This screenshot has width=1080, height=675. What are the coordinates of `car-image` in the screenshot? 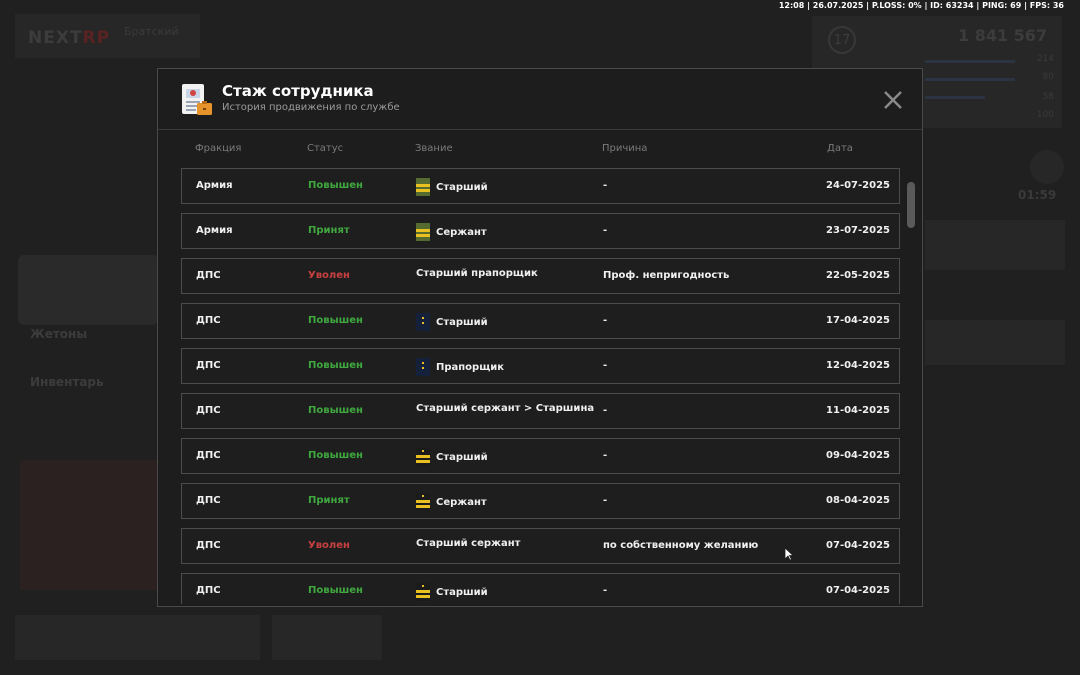 It's located at (88, 290).